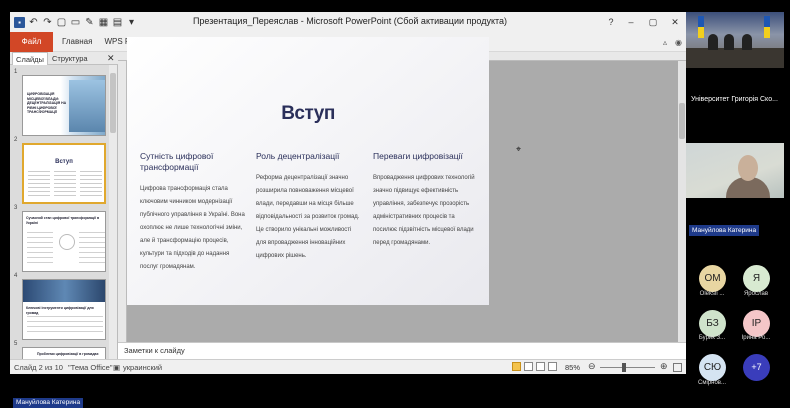  What do you see at coordinates (16, 276) in the screenshot?
I see `slide-number: 4` at bounding box center [16, 276].